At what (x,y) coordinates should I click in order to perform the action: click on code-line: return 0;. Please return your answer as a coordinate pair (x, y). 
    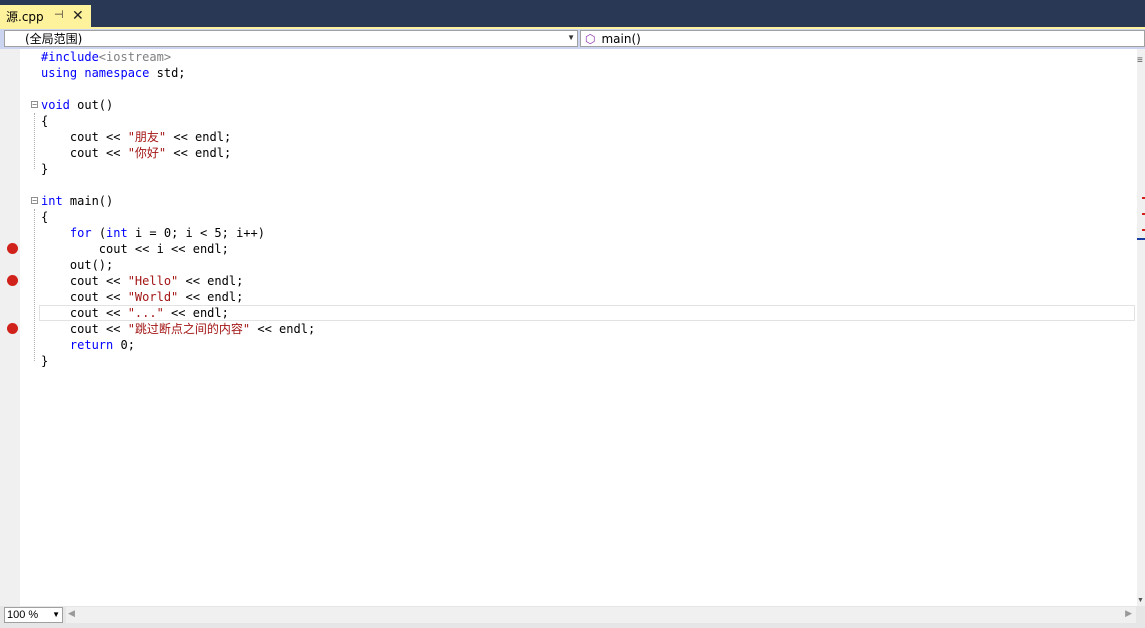
    Looking at the image, I should click on (567, 345).